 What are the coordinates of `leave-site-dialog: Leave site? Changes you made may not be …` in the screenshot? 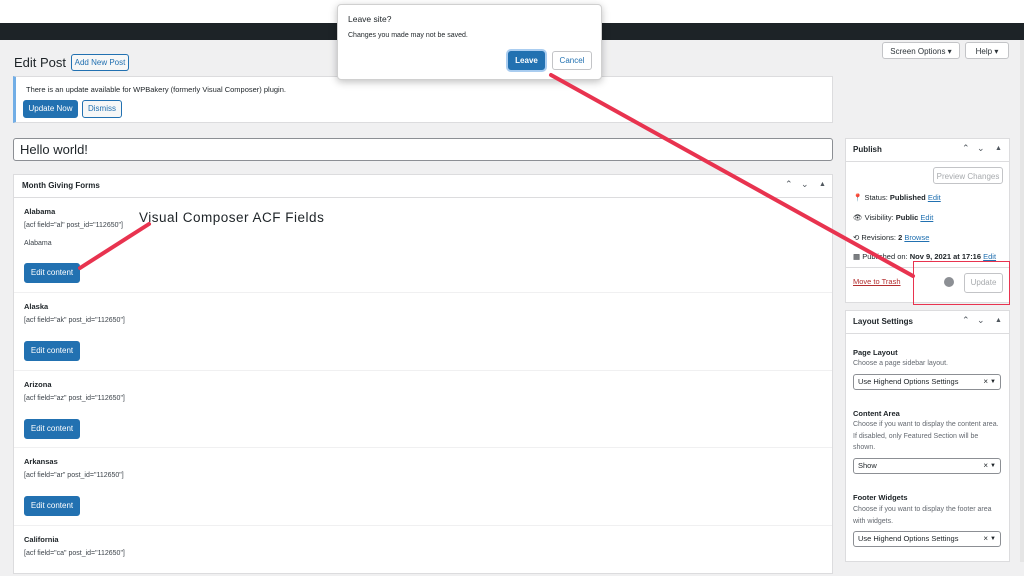 It's located at (469, 42).